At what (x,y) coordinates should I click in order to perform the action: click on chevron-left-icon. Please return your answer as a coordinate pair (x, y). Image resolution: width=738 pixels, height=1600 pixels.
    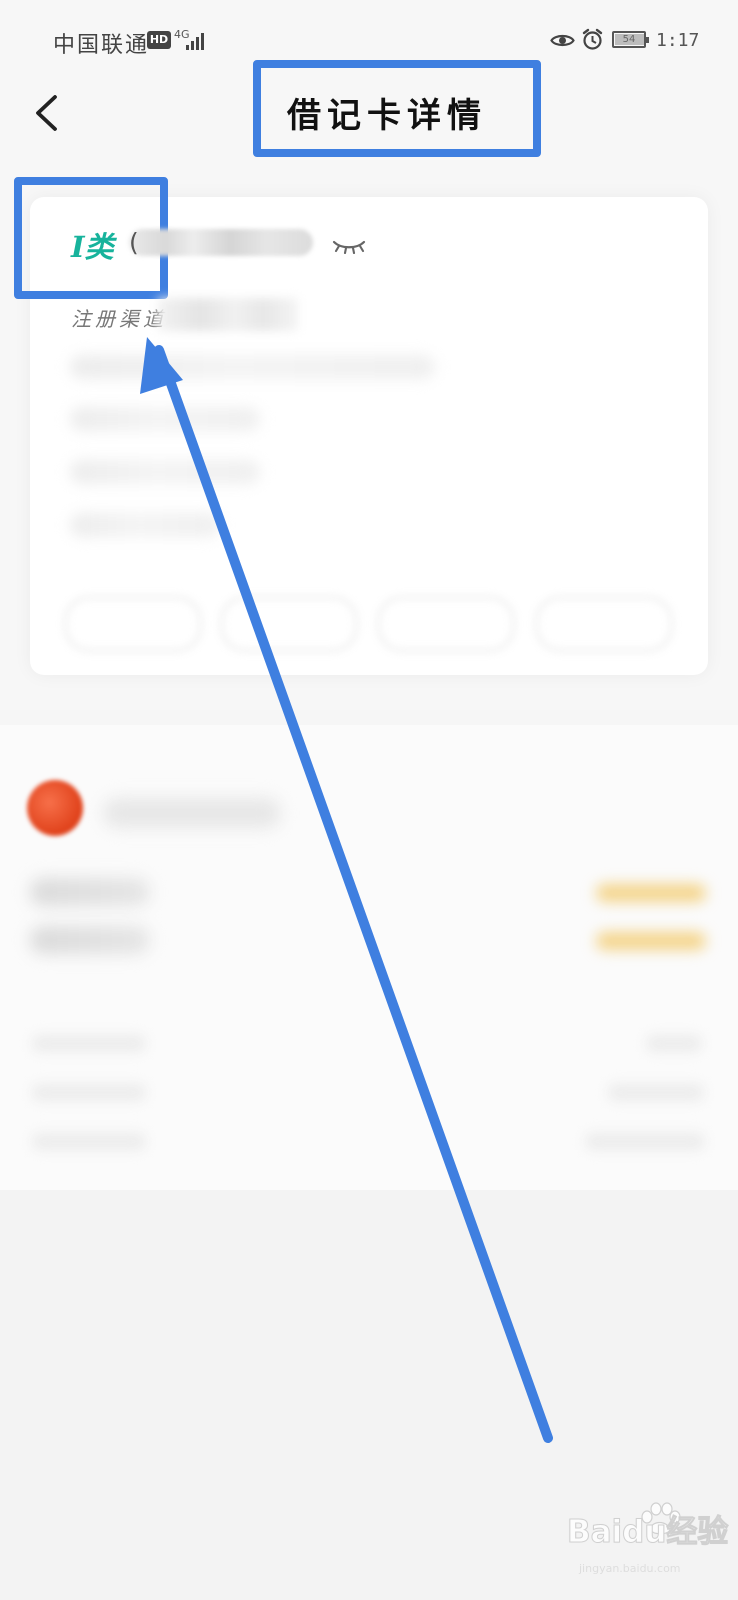
    Looking at the image, I should click on (46, 113).